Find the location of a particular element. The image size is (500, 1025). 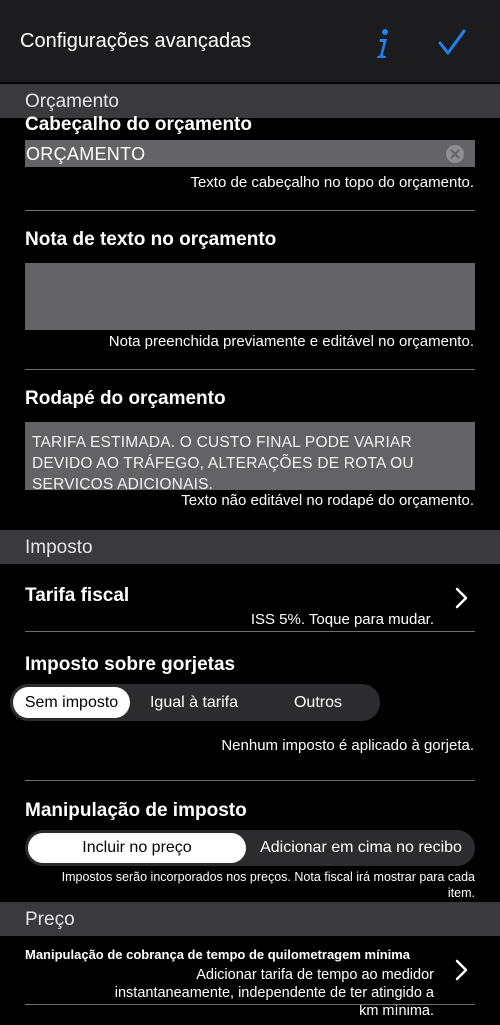

tip-tax-segmented-control: Sem imposto Igual à tarifa Outros is located at coordinates (195, 702).